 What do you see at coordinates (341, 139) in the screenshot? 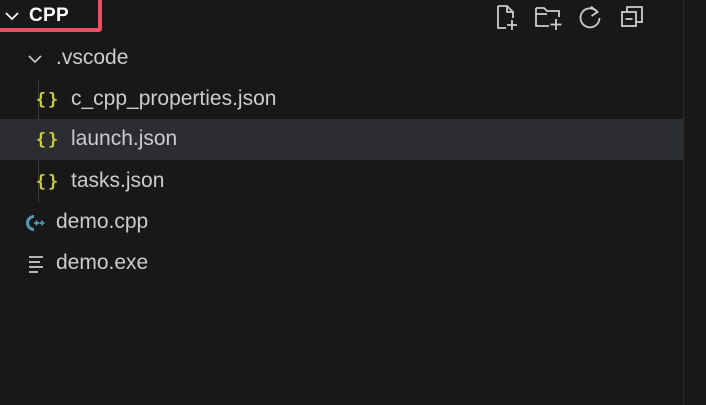
I see `tree-file-launch: {} launch.json` at bounding box center [341, 139].